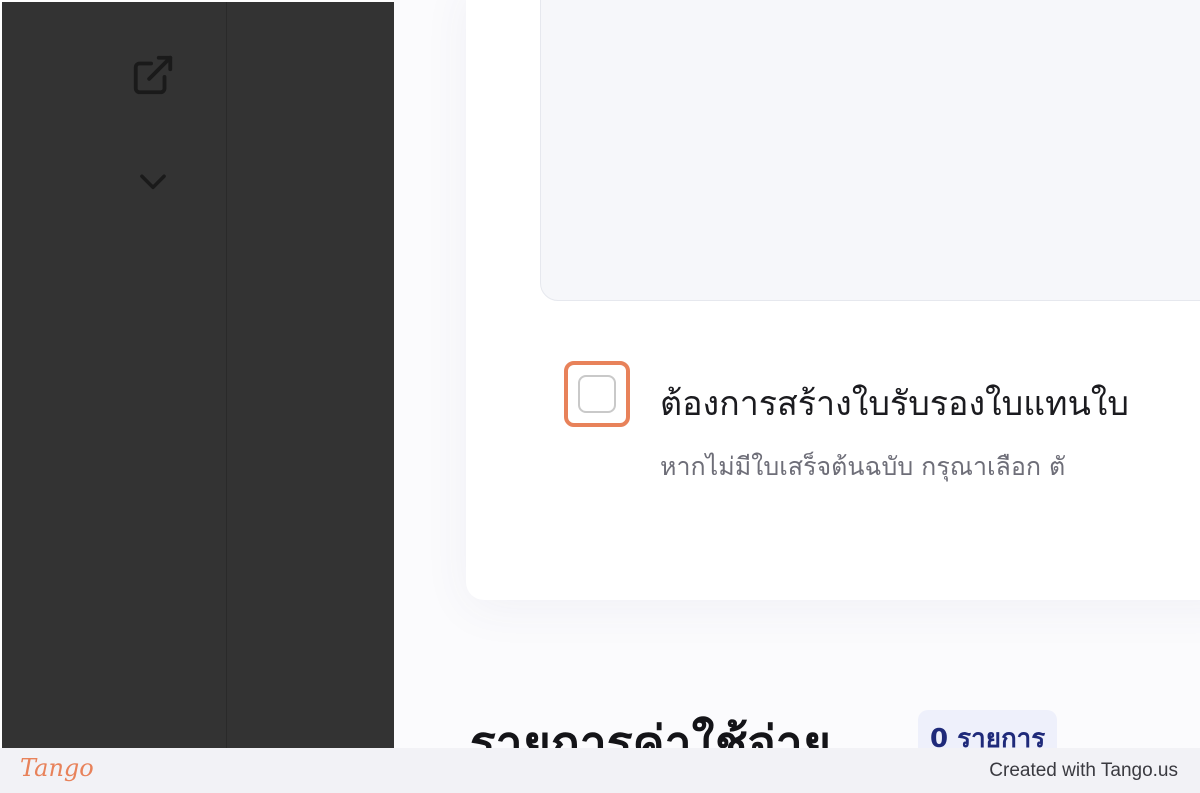 The image size is (1200, 793). What do you see at coordinates (894, 404) in the screenshot?
I see `checkbox-label: ต้องการสร้างใบรับรองใบแทนใบ` at bounding box center [894, 404].